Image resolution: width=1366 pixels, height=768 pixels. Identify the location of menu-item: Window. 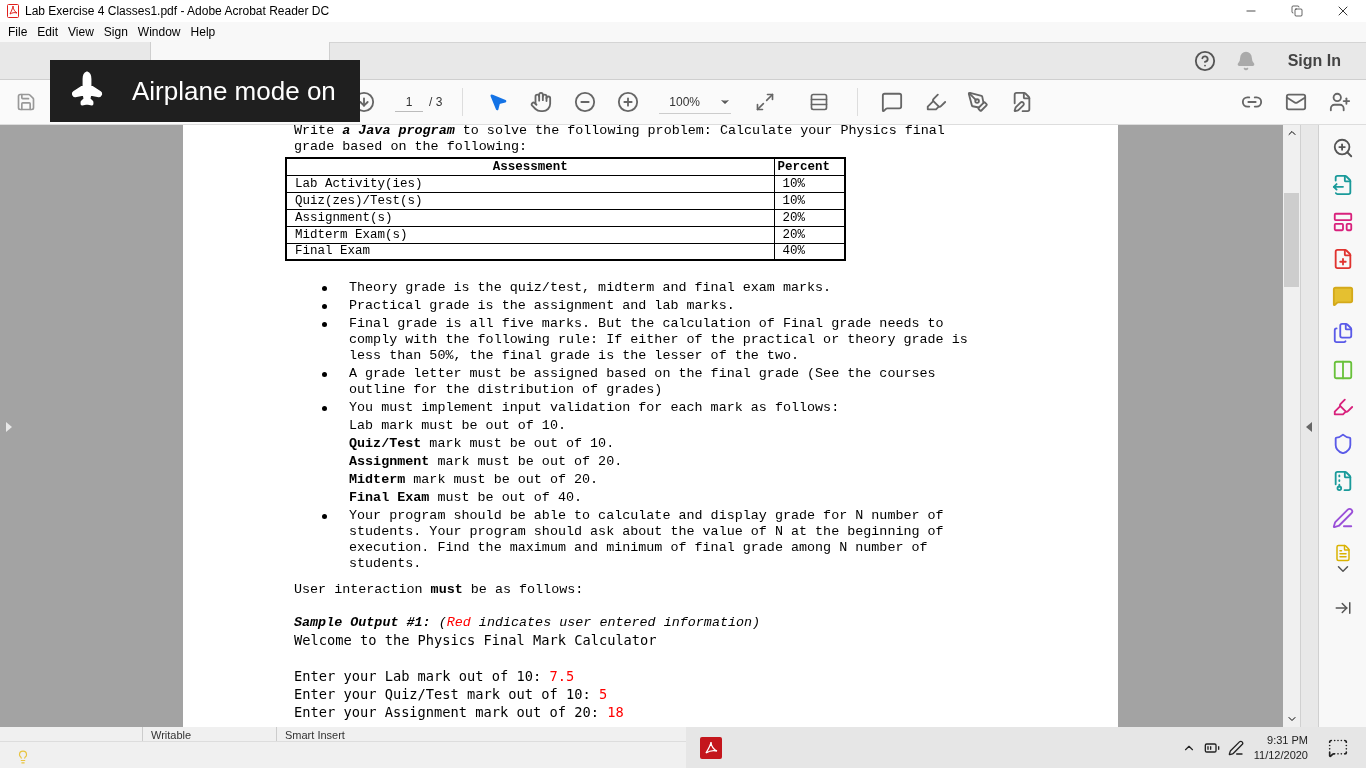
(159, 32).